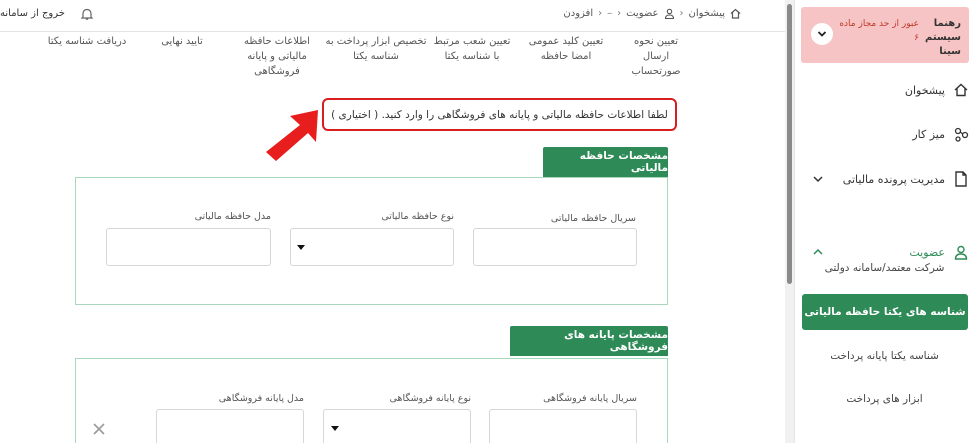 The width and height of the screenshot is (975, 443). What do you see at coordinates (593, 218) in the screenshot?
I see `memory-serial-label: سریال حافظه مالیاتی` at bounding box center [593, 218].